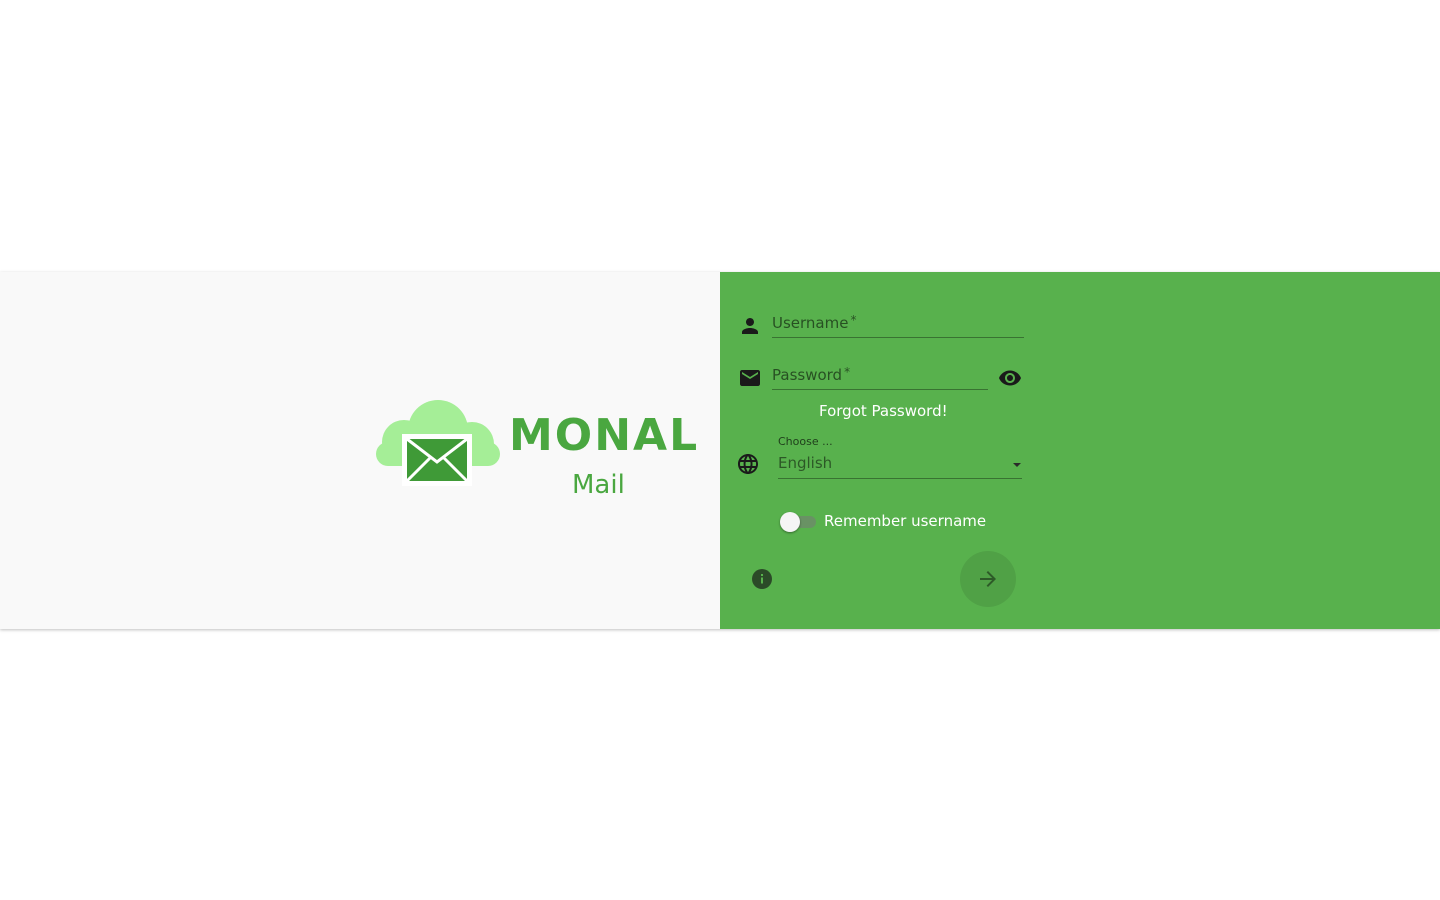  What do you see at coordinates (438, 443) in the screenshot?
I see `cloud-mail-icon` at bounding box center [438, 443].